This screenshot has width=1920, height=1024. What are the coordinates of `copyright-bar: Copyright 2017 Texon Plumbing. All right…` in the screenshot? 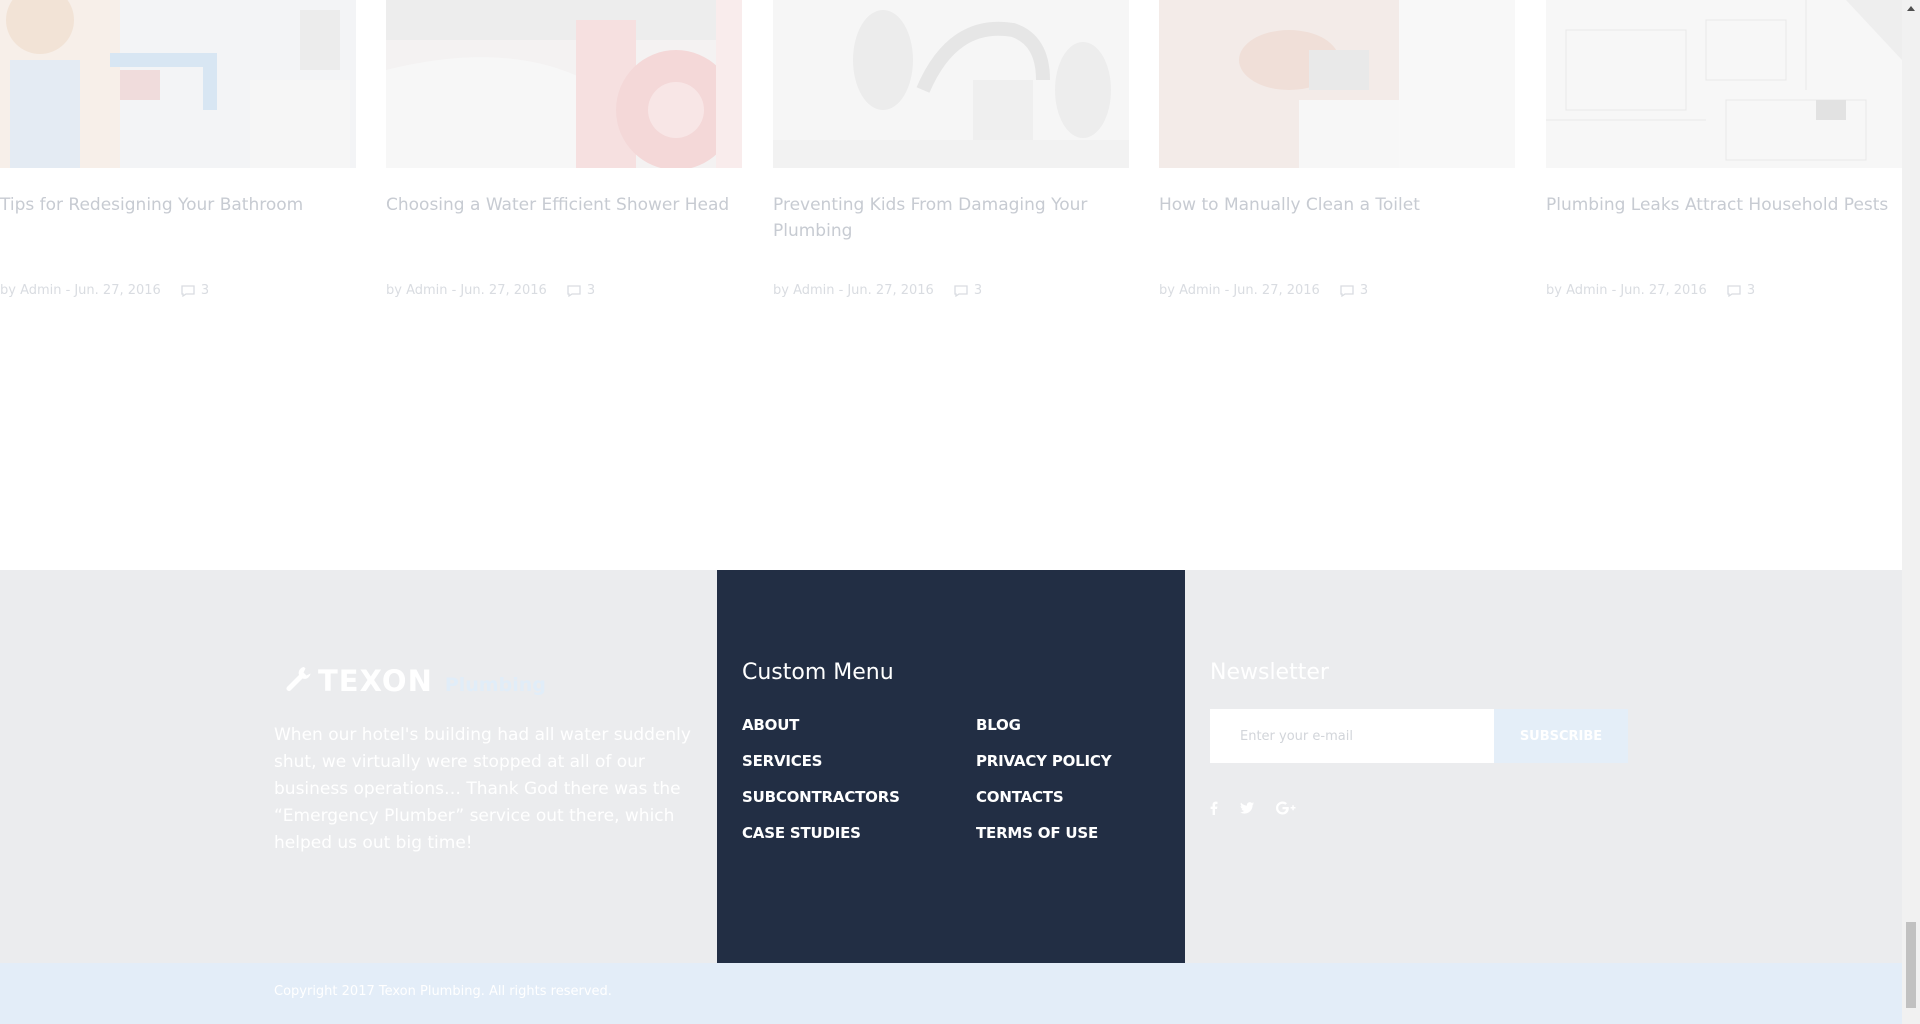 It's located at (951, 993).